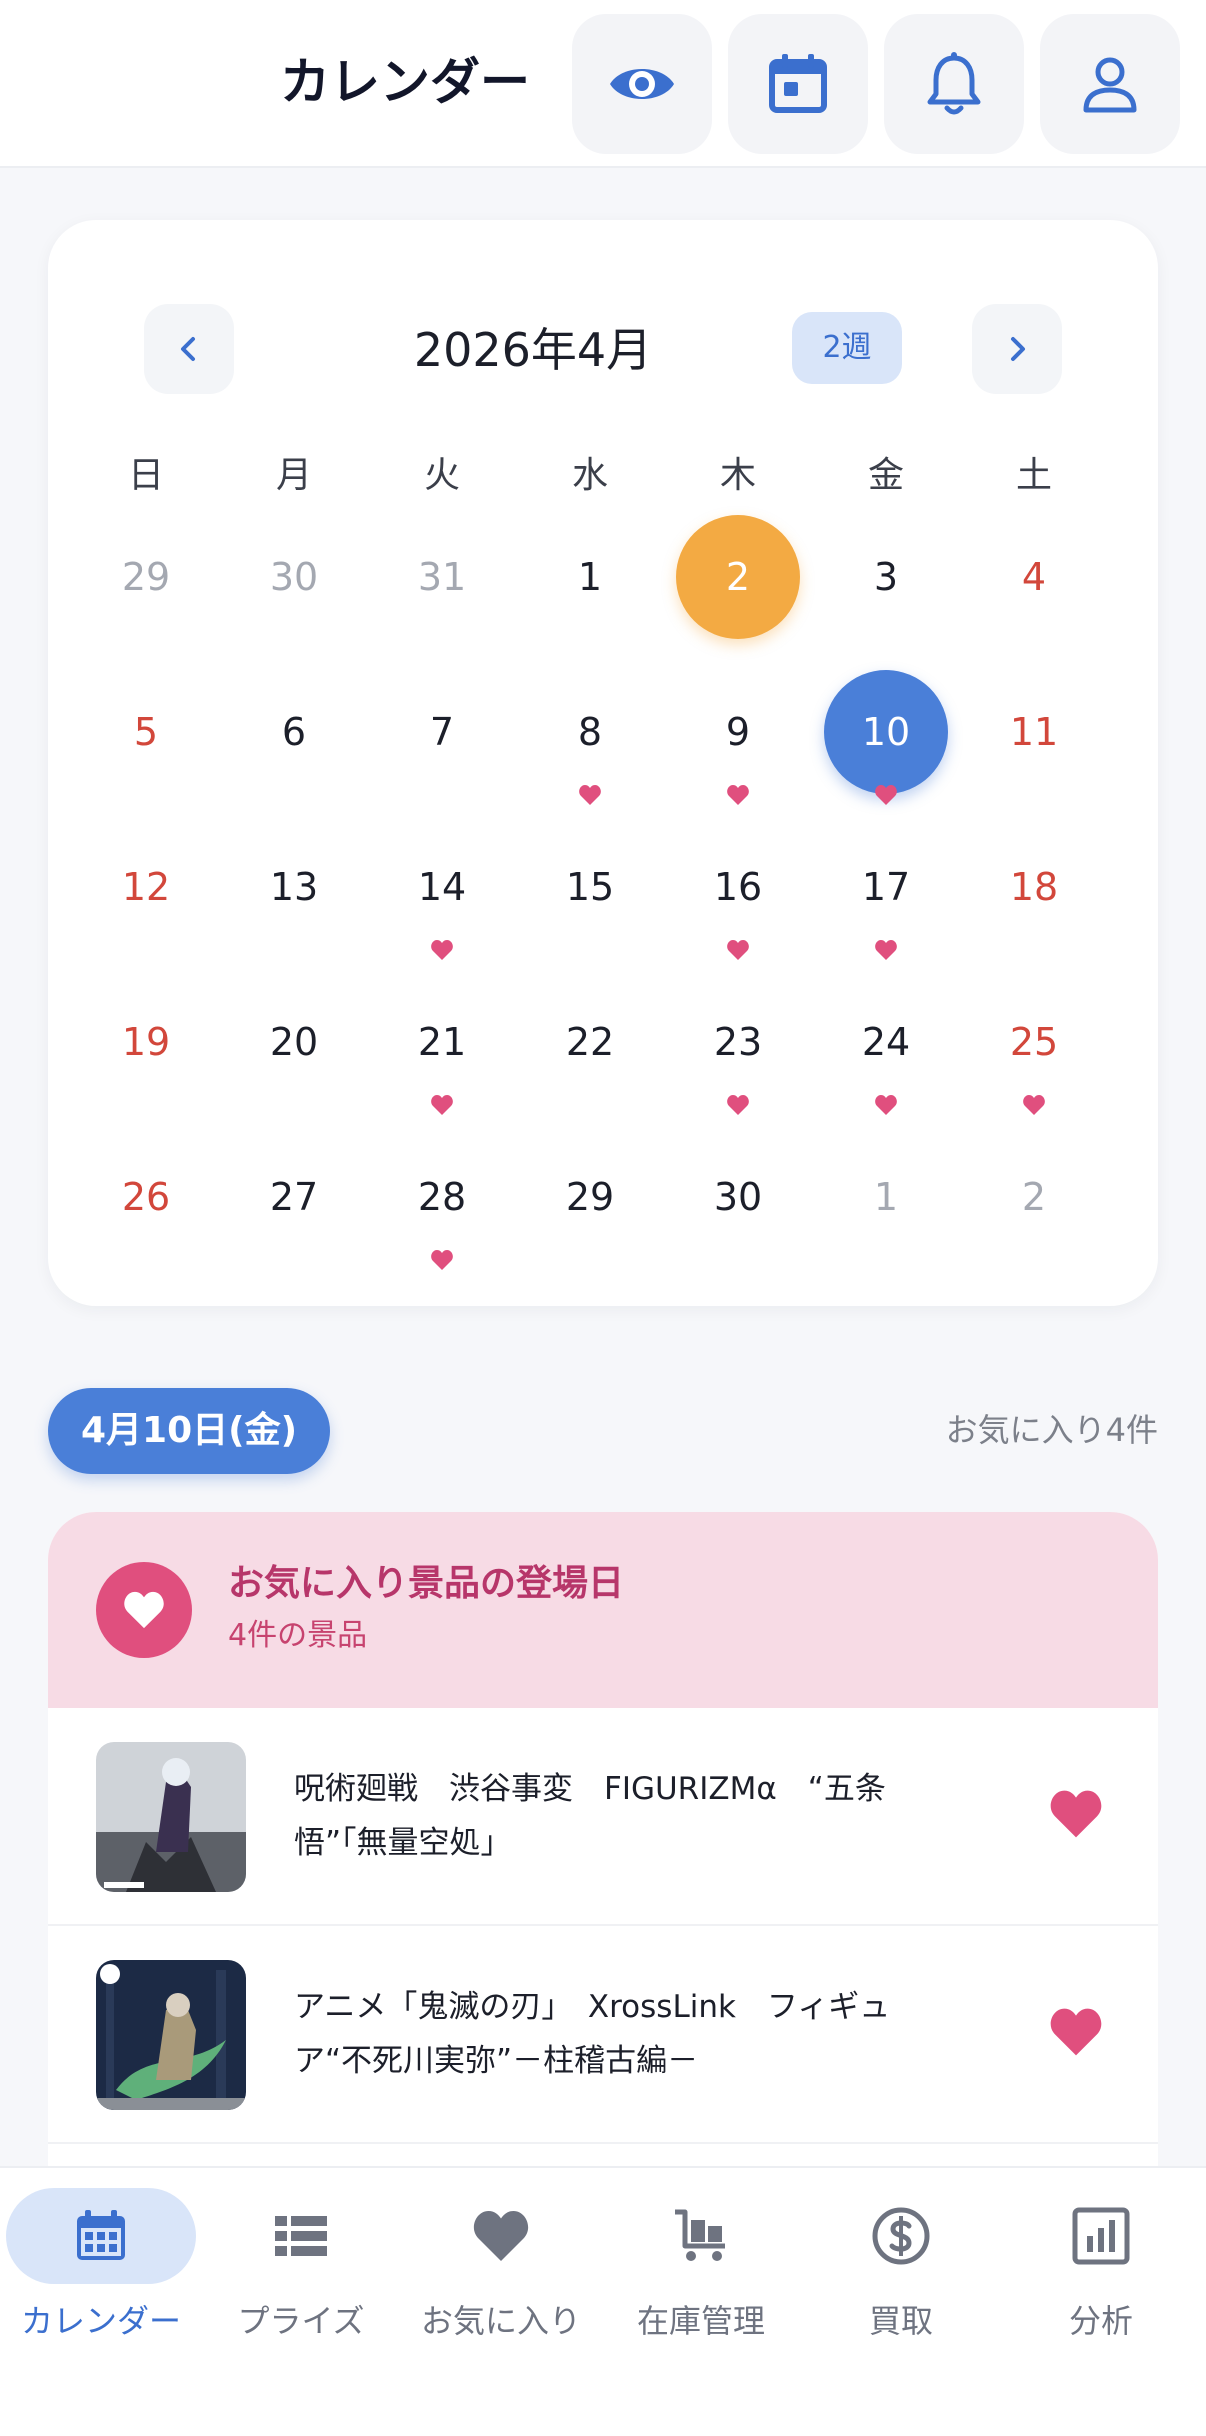 The width and height of the screenshot is (1206, 2436). What do you see at coordinates (738, 1042) in the screenshot?
I see `calendar-day: 23` at bounding box center [738, 1042].